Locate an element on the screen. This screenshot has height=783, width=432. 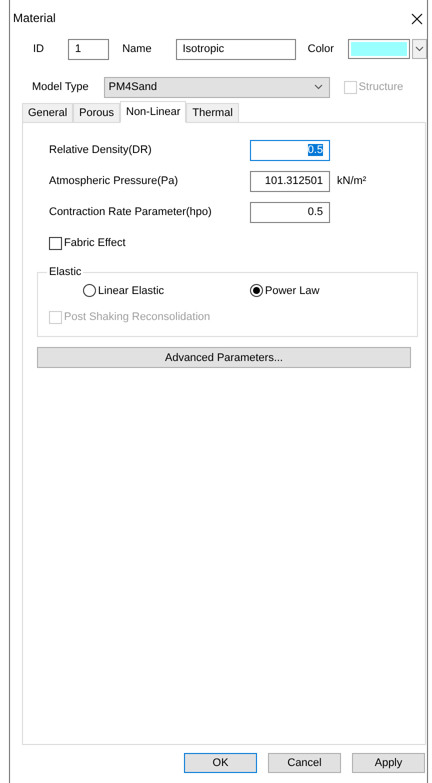
radio-label: Linear Elastic is located at coordinates (131, 290).